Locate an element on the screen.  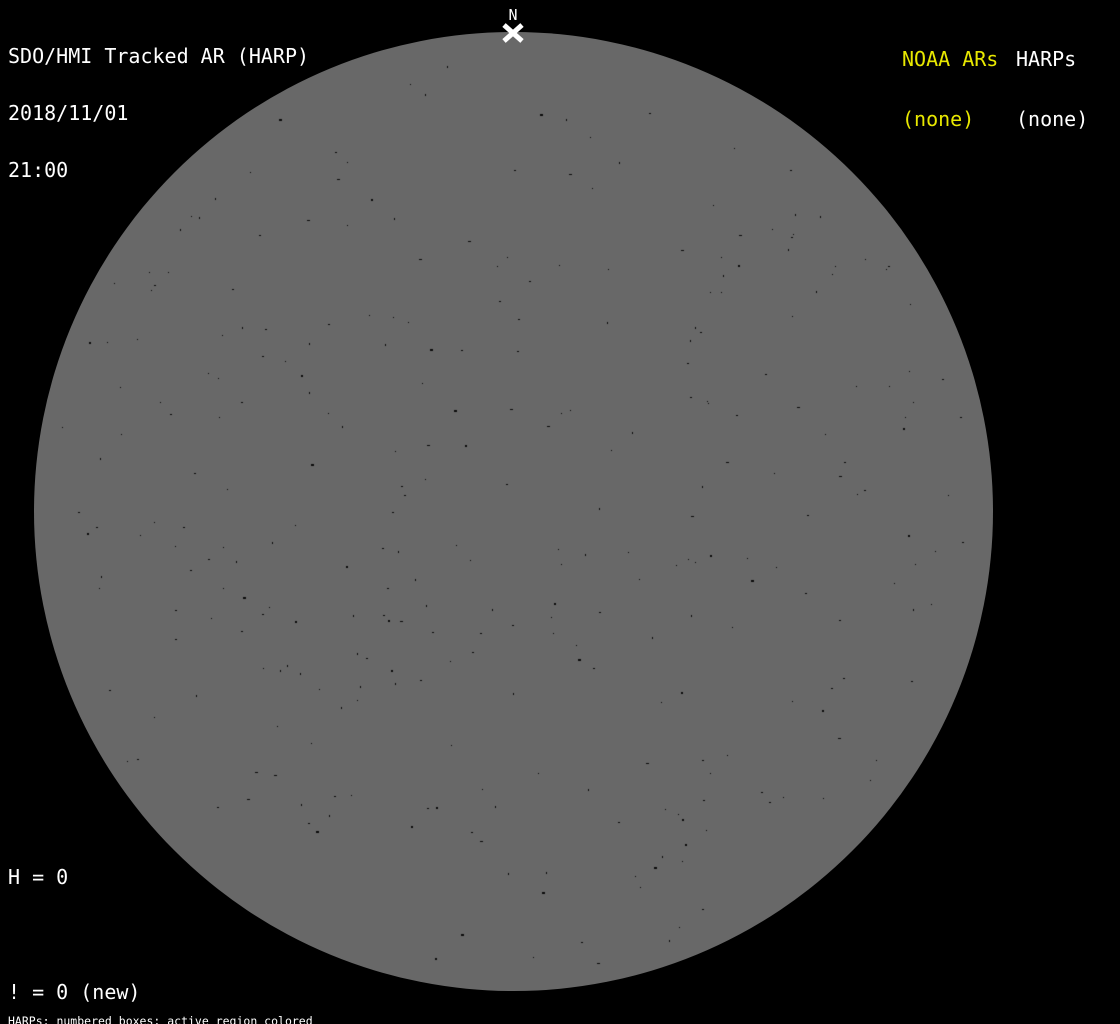
north-label: N is located at coordinates (513, 15).